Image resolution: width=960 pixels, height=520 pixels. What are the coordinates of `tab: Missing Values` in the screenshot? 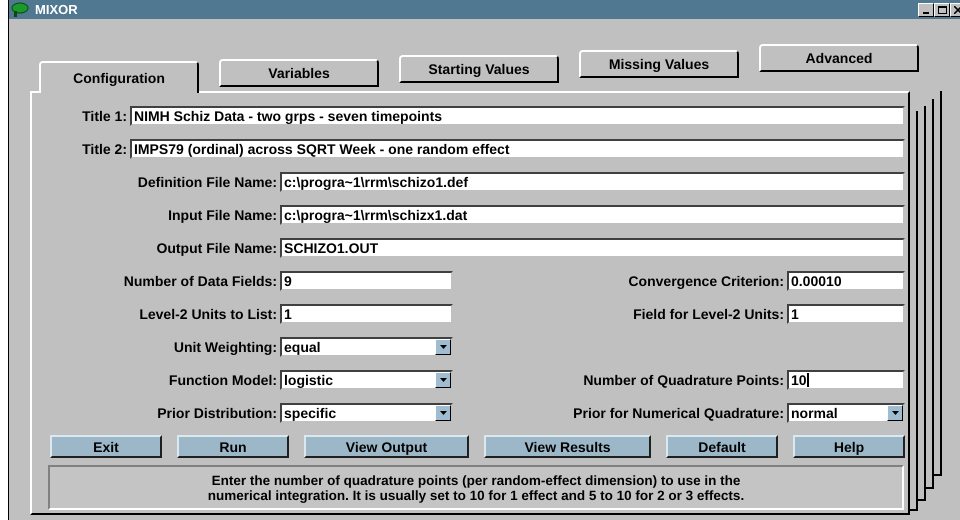 It's located at (659, 64).